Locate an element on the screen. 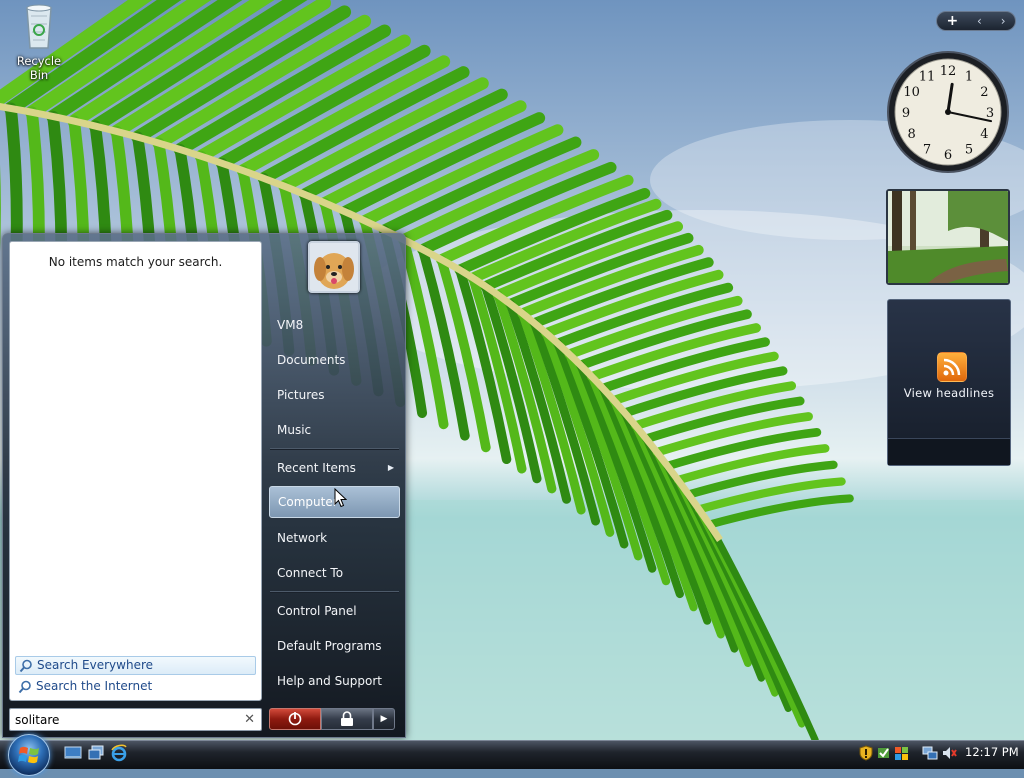 The height and width of the screenshot is (778, 1024). power-button is located at coordinates (295, 719).